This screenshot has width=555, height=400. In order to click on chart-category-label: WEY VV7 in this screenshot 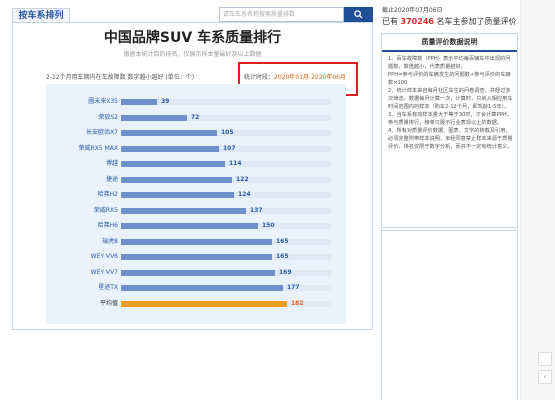, I will do `click(82, 273)`.